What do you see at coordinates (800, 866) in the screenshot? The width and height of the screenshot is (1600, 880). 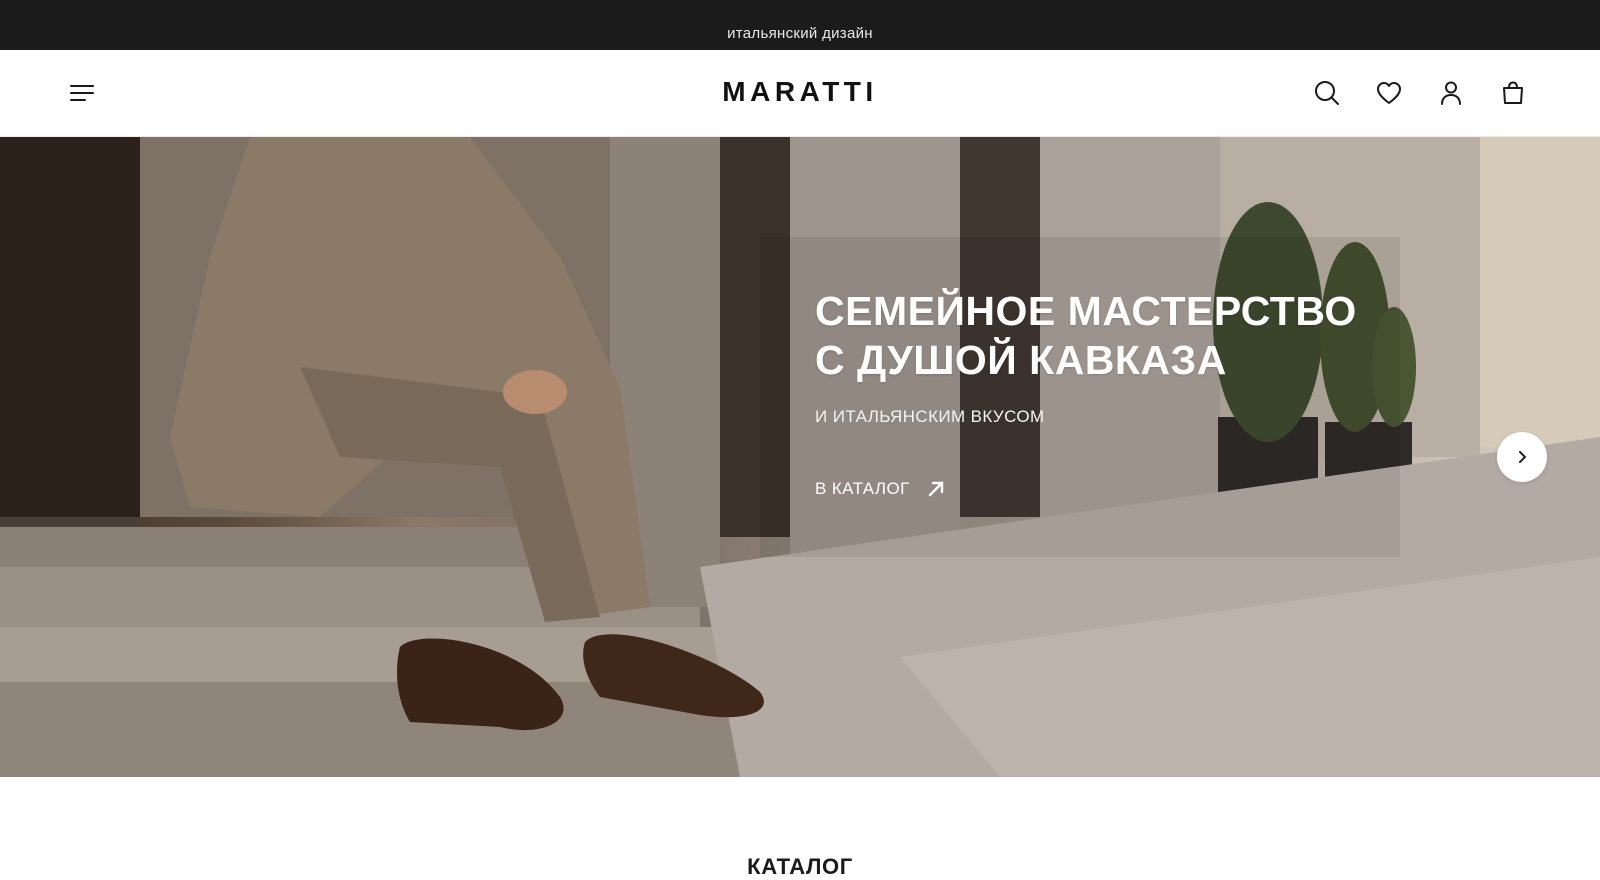 I see `catalog-section-title: КАТАЛОГ` at bounding box center [800, 866].